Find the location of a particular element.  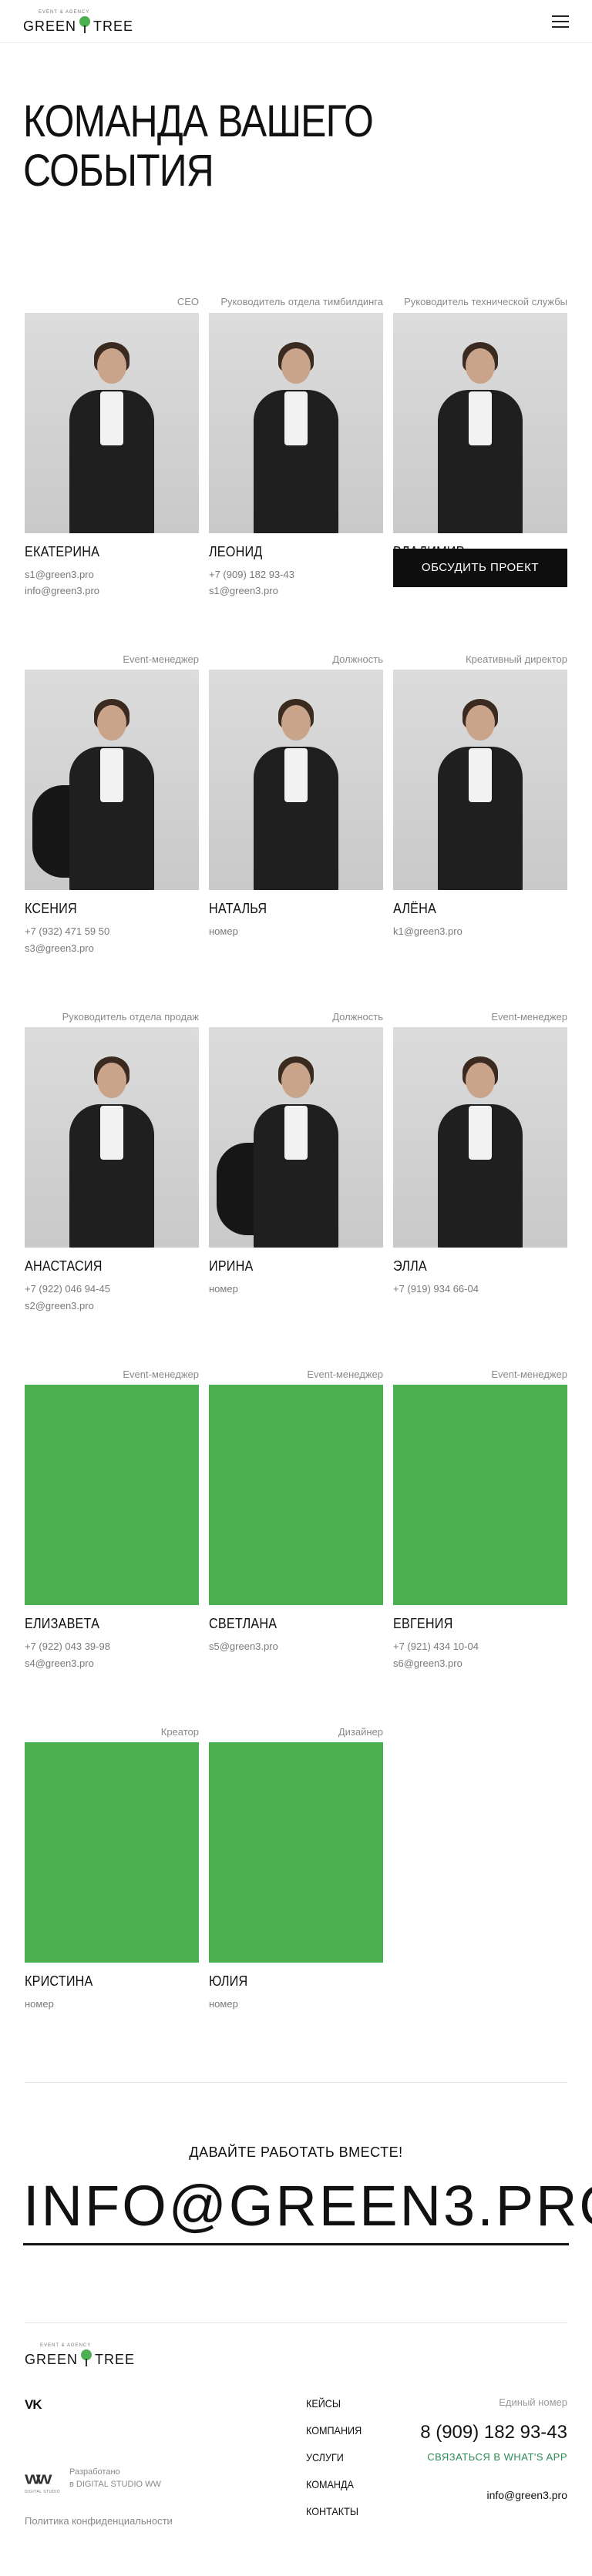

contact-cta-section: ДАВАЙТЕ РАБОТАТЬ ВМЕСТЕ! INFO@GREEN3.PRO is located at coordinates (296, 2195).